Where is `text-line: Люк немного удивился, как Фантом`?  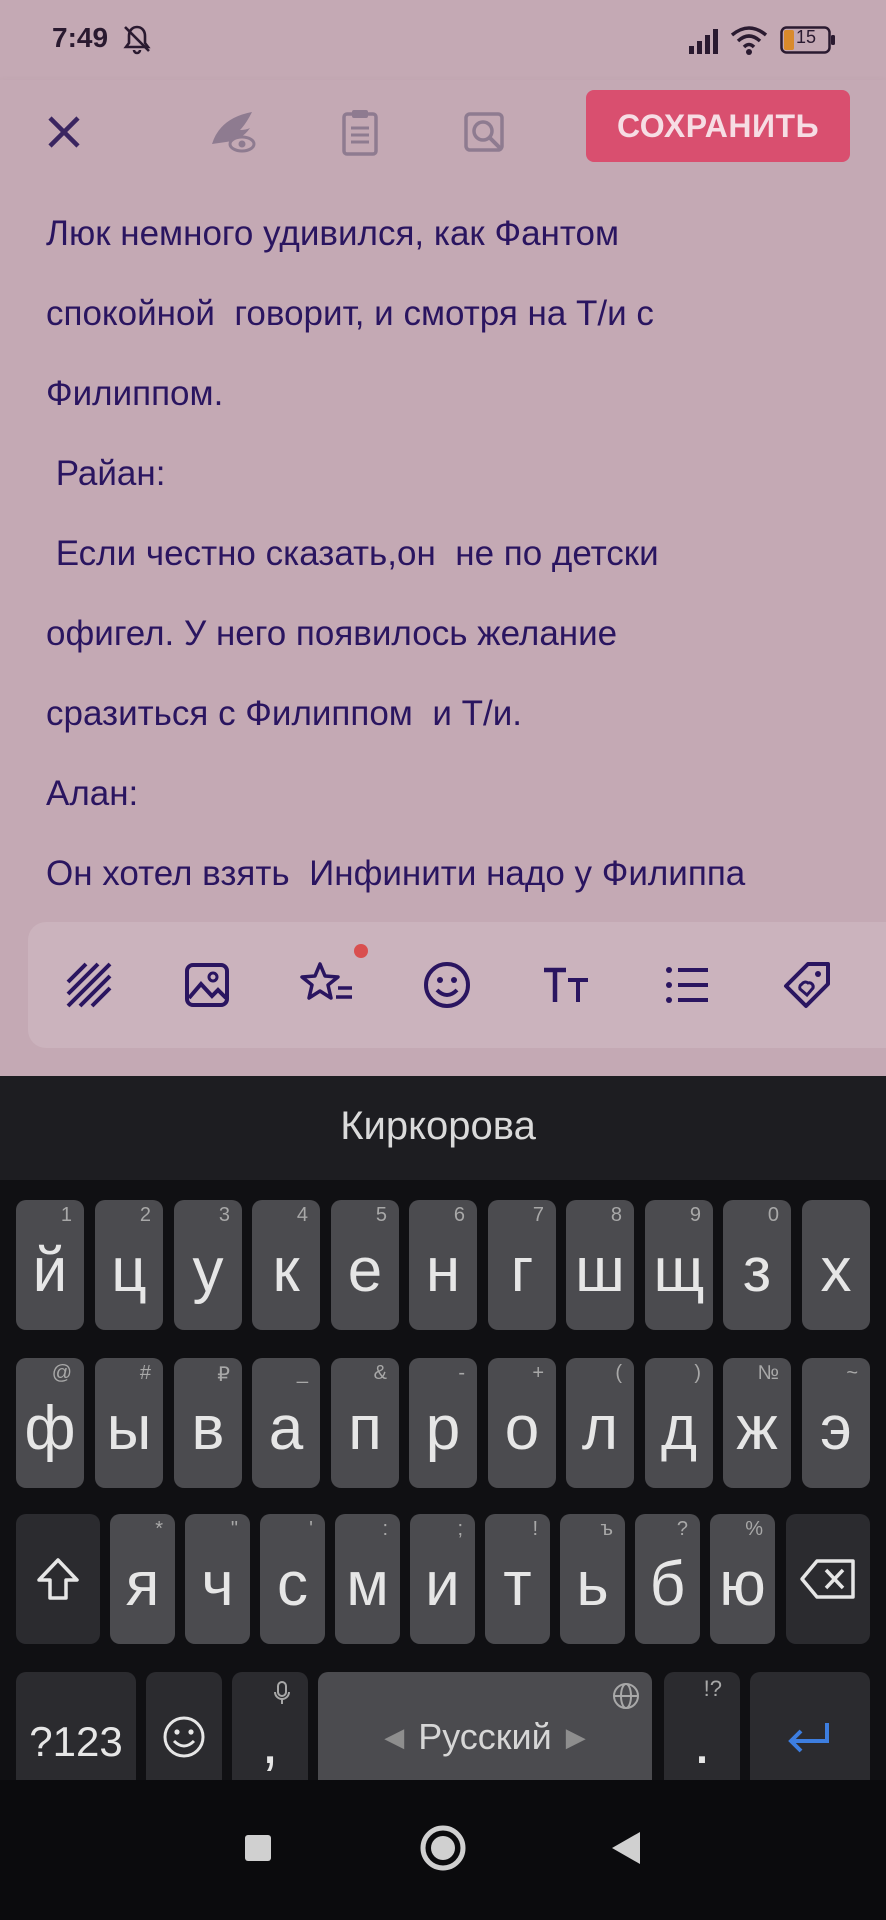 text-line: Люк немного удивился, как Фантом is located at coordinates (333, 233).